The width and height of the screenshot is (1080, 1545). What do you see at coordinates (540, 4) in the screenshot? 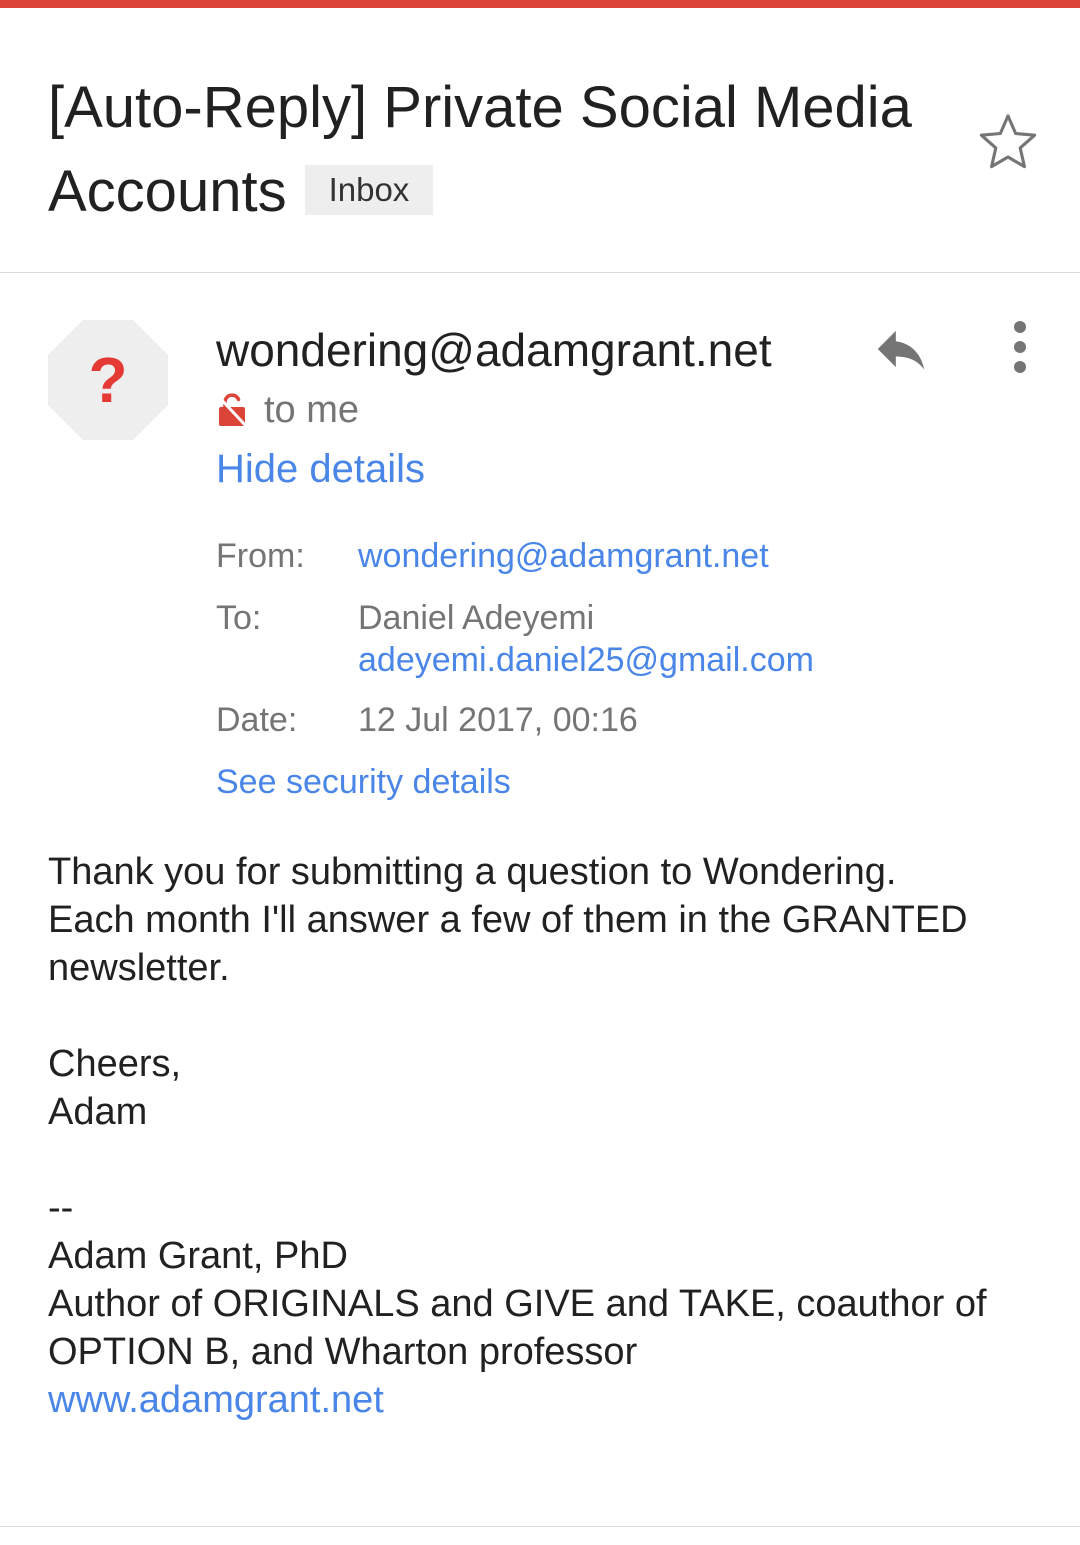
I see `top-accent-bar` at bounding box center [540, 4].